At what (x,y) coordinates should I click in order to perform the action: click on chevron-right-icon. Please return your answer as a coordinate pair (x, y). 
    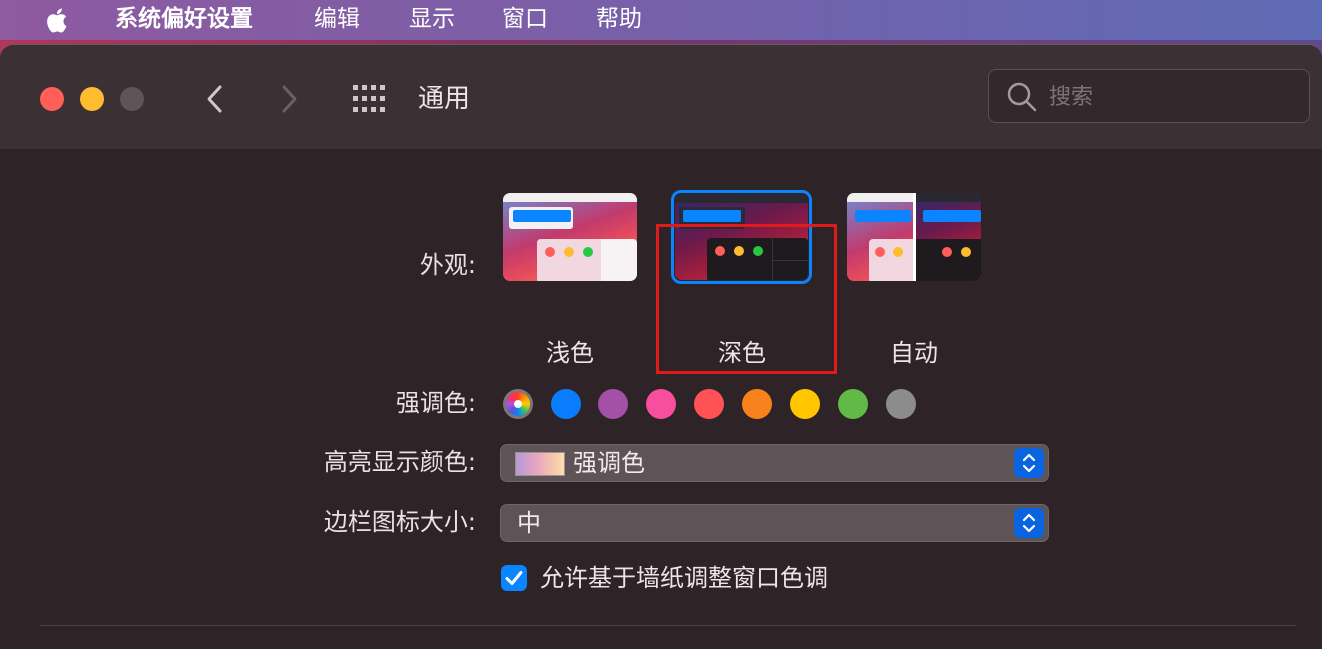
    Looking at the image, I should click on (289, 99).